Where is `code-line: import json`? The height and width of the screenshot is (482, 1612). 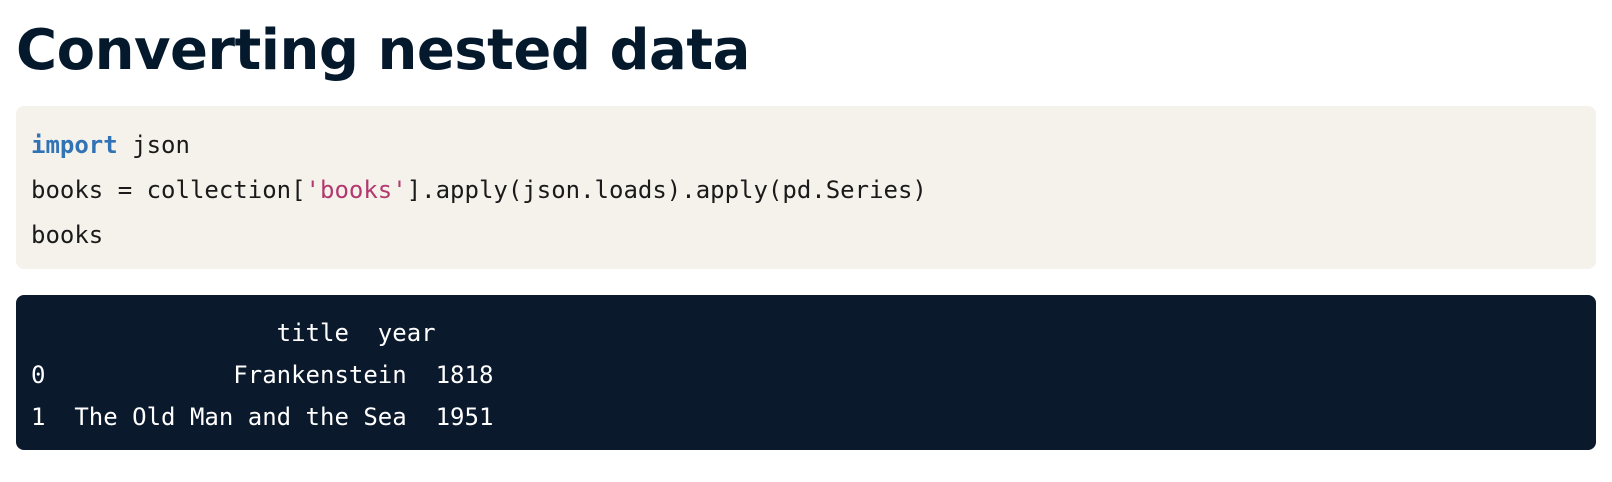
code-line: import json is located at coordinates (806, 145).